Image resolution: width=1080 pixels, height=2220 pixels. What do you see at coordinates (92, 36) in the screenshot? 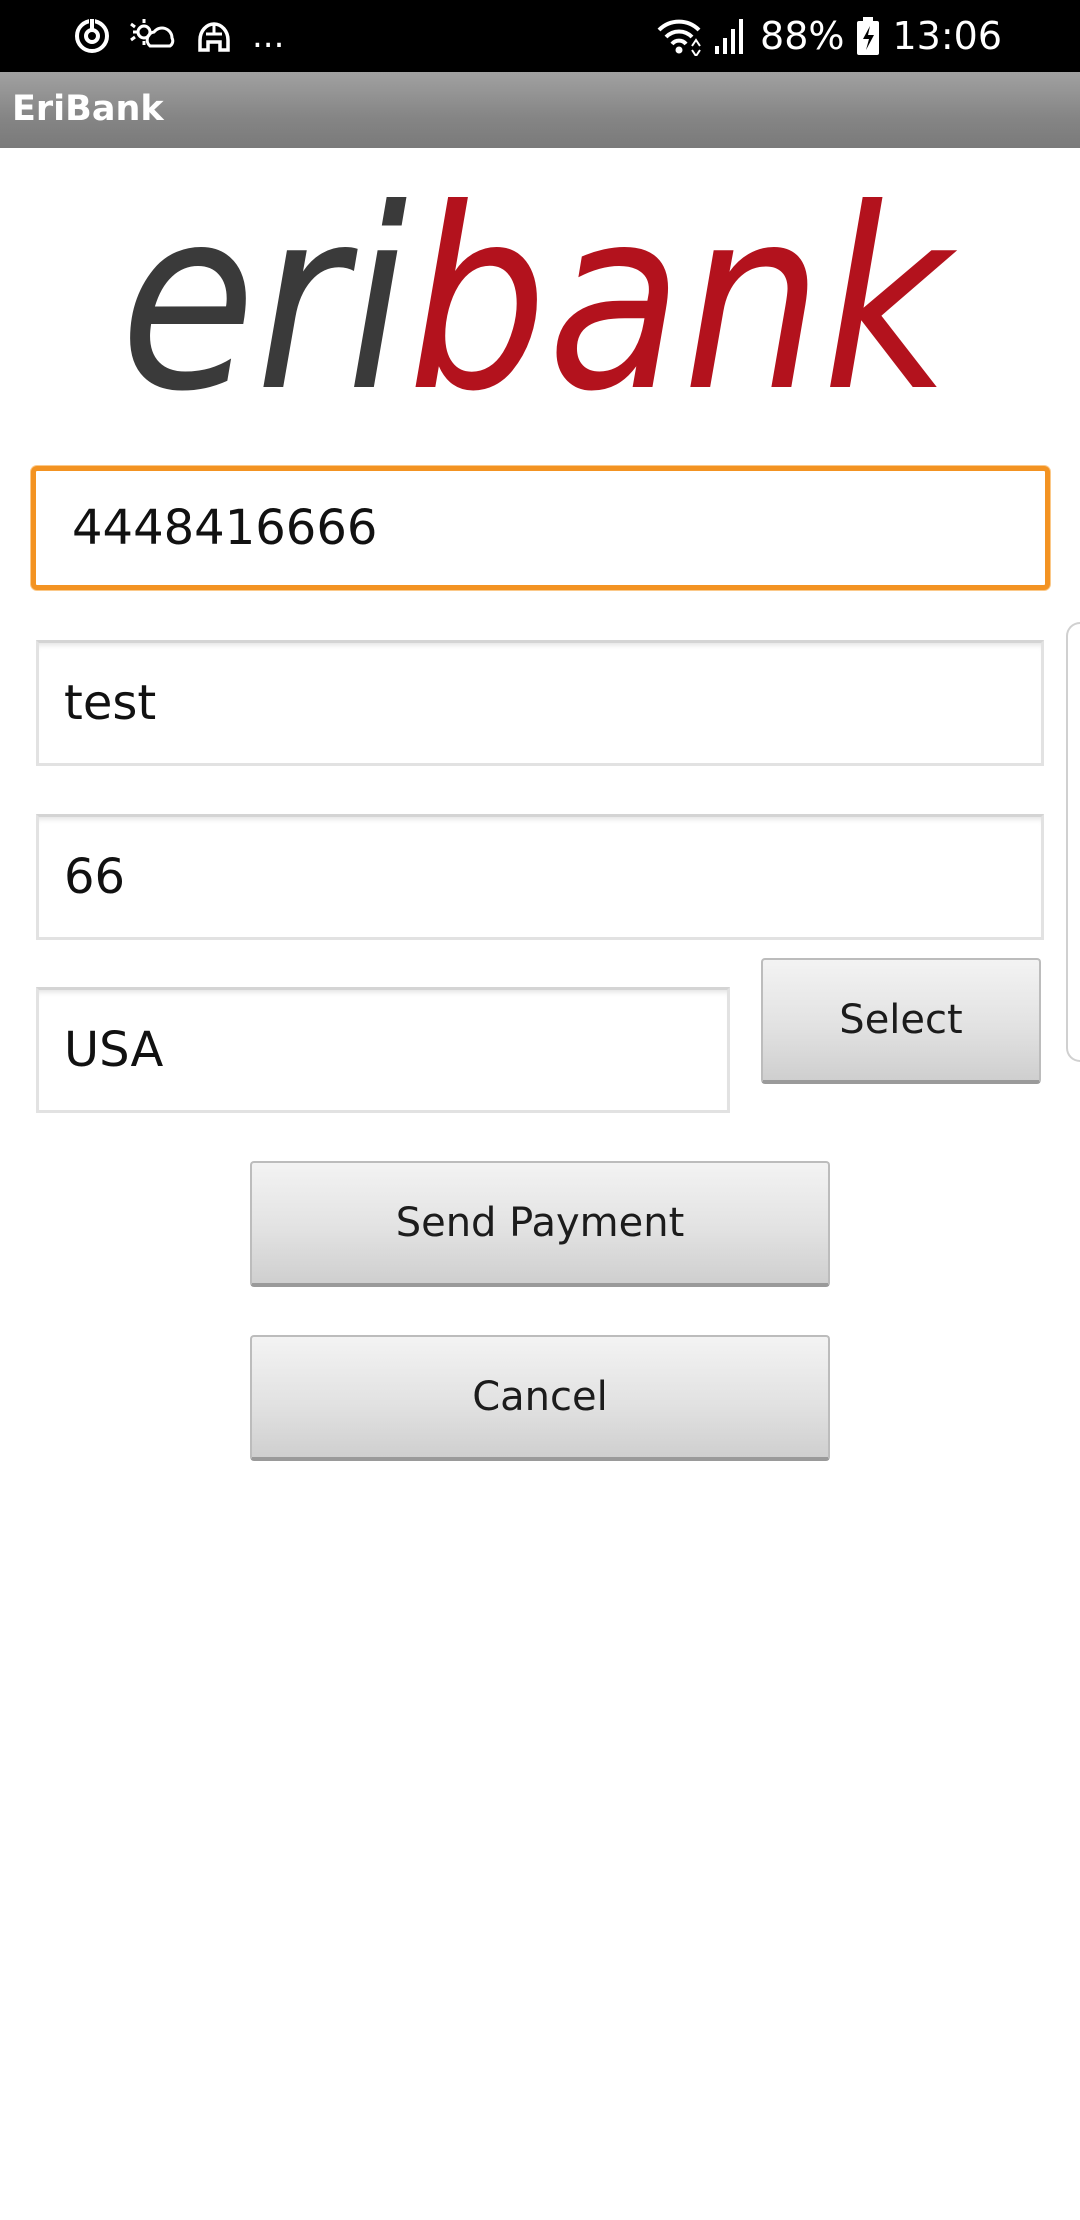
I see `sync-icon` at bounding box center [92, 36].